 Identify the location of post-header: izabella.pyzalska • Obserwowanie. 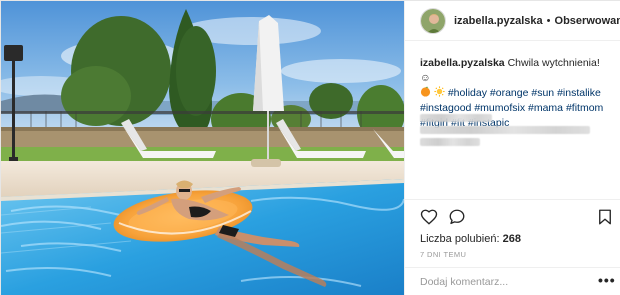
(512, 21).